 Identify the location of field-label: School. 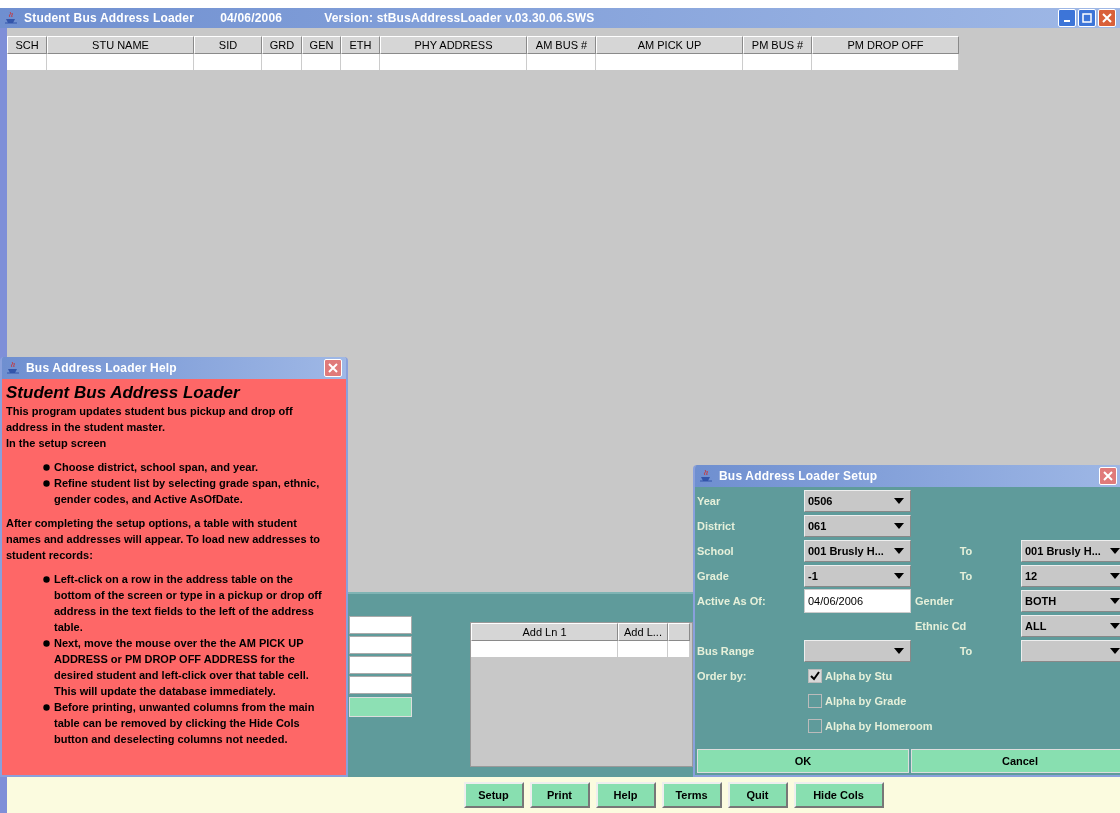
(716, 551).